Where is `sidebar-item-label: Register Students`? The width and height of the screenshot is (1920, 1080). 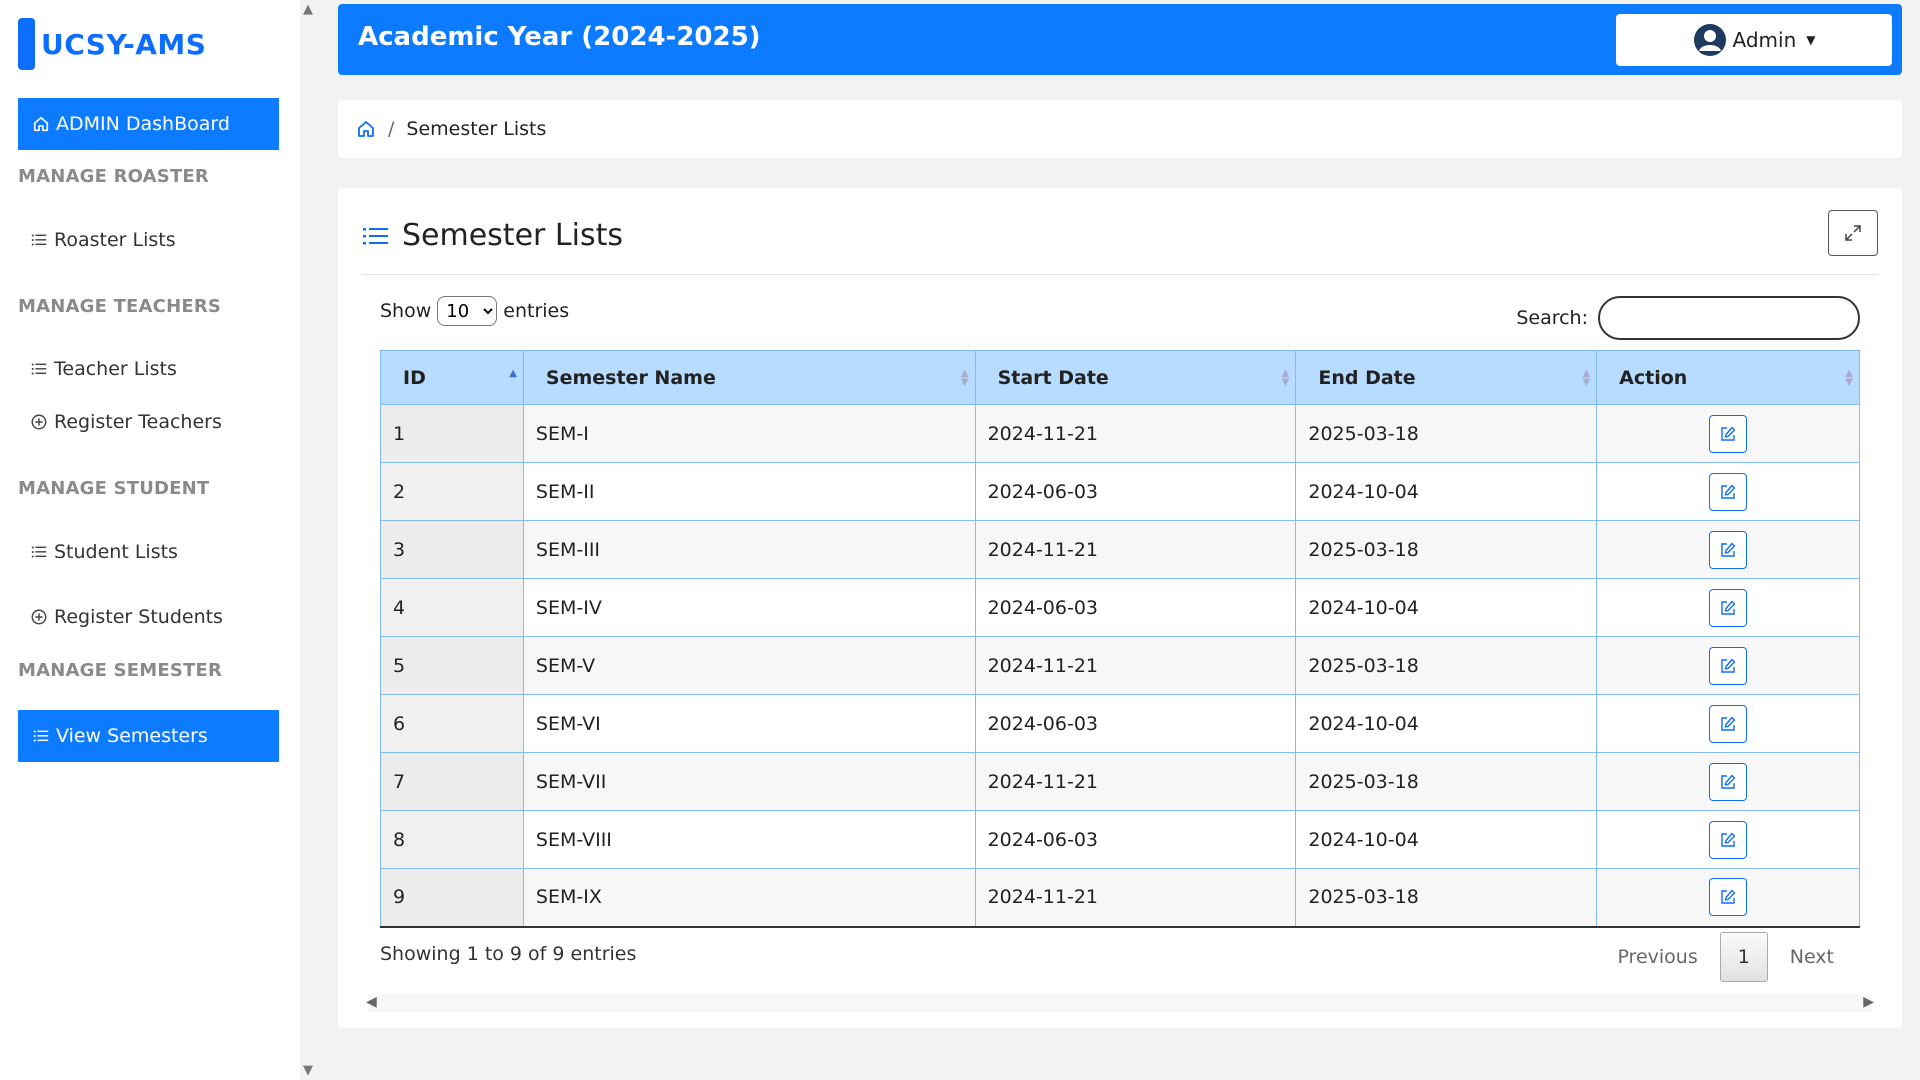
sidebar-item-label: Register Students is located at coordinates (138, 617).